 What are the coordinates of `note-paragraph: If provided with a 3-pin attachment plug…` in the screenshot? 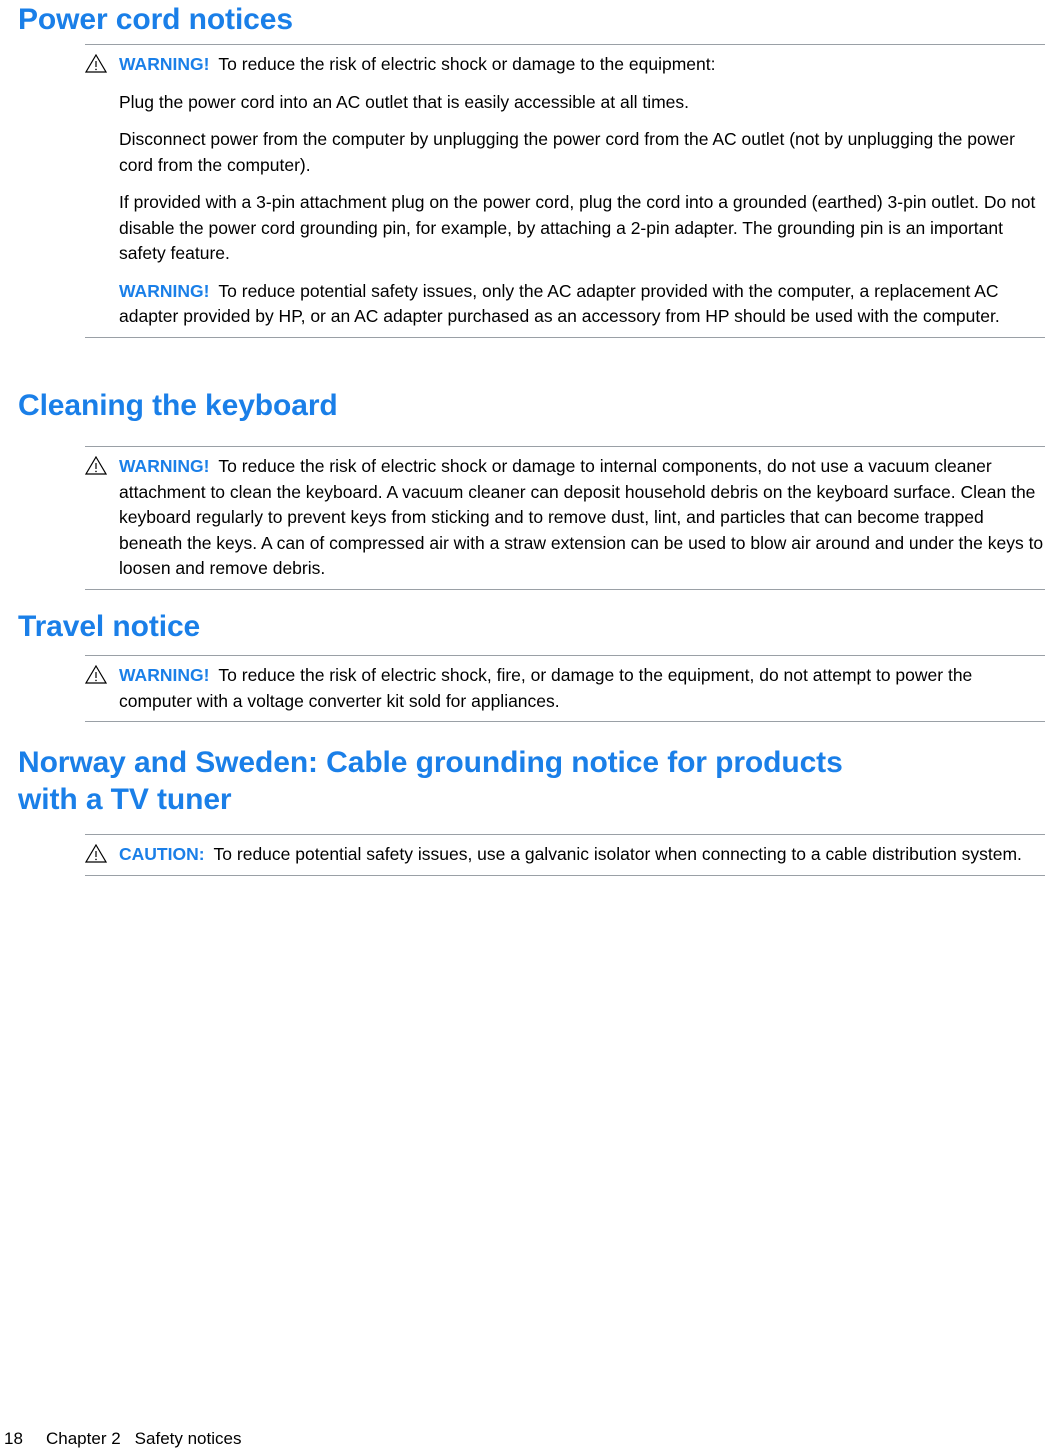 It's located at (582, 228).